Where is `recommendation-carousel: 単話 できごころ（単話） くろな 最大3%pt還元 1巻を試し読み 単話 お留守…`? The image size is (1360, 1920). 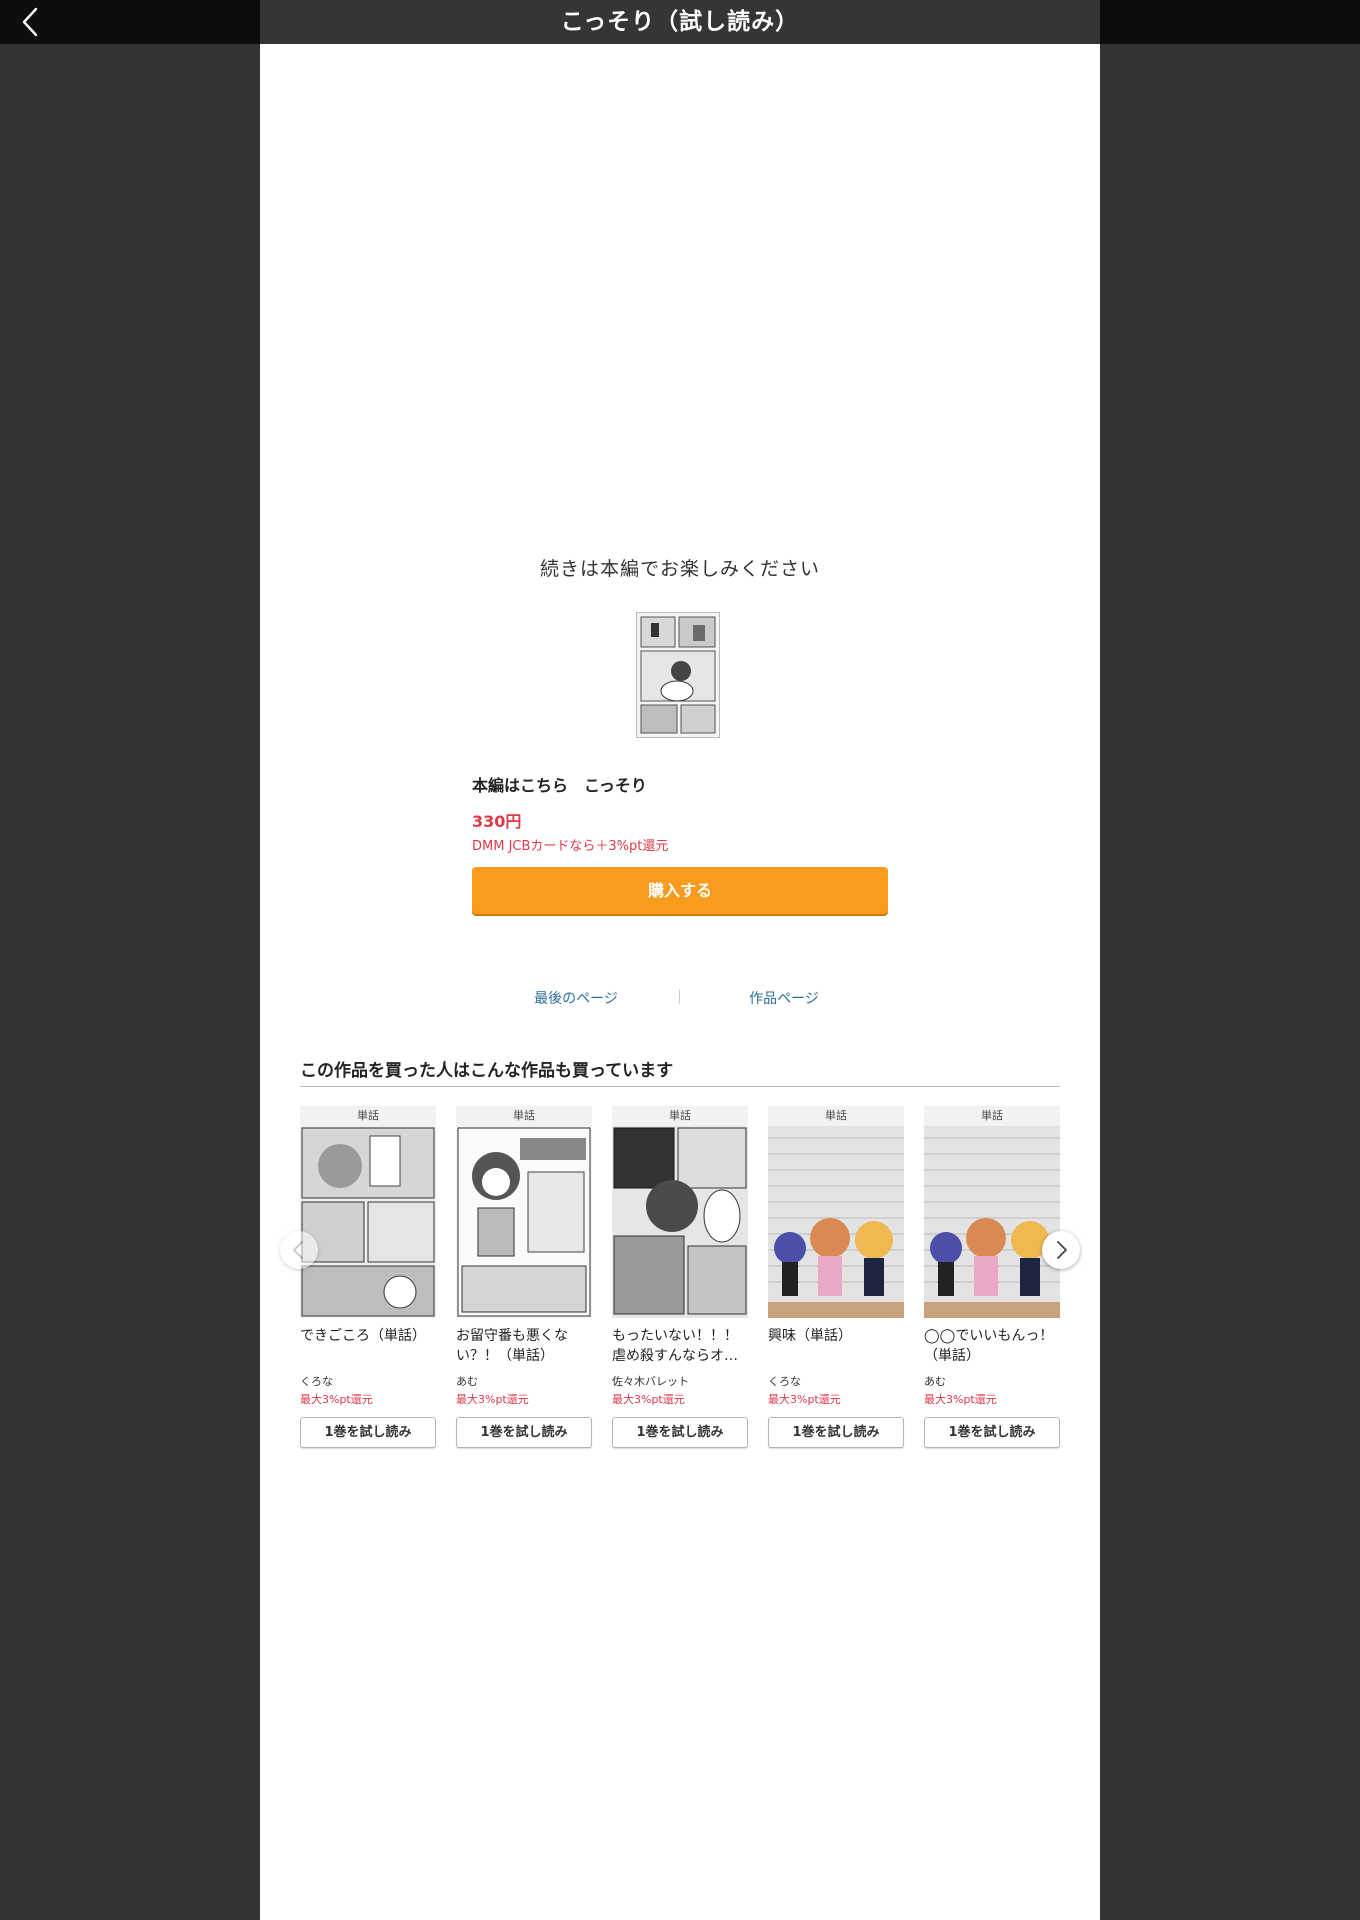
recommendation-carousel: 単話 できごころ（単話） くろな 最大3%pt還元 1巻を試し読み 単話 お留守… is located at coordinates (680, 1279).